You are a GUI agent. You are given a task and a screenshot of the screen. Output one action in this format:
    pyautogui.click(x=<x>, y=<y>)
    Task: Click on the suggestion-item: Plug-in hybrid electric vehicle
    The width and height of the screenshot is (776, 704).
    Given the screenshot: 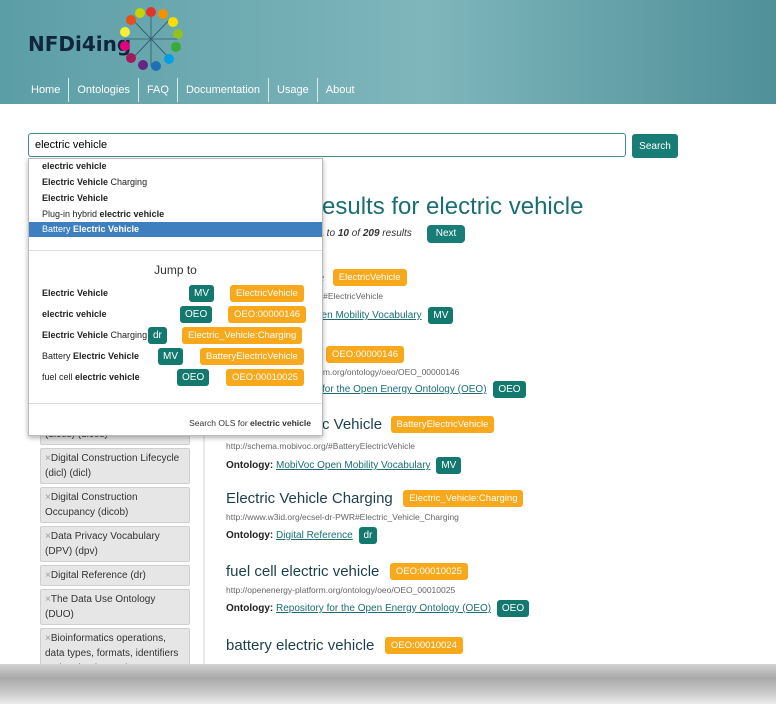 What is the action you would take?
    pyautogui.click(x=175, y=214)
    